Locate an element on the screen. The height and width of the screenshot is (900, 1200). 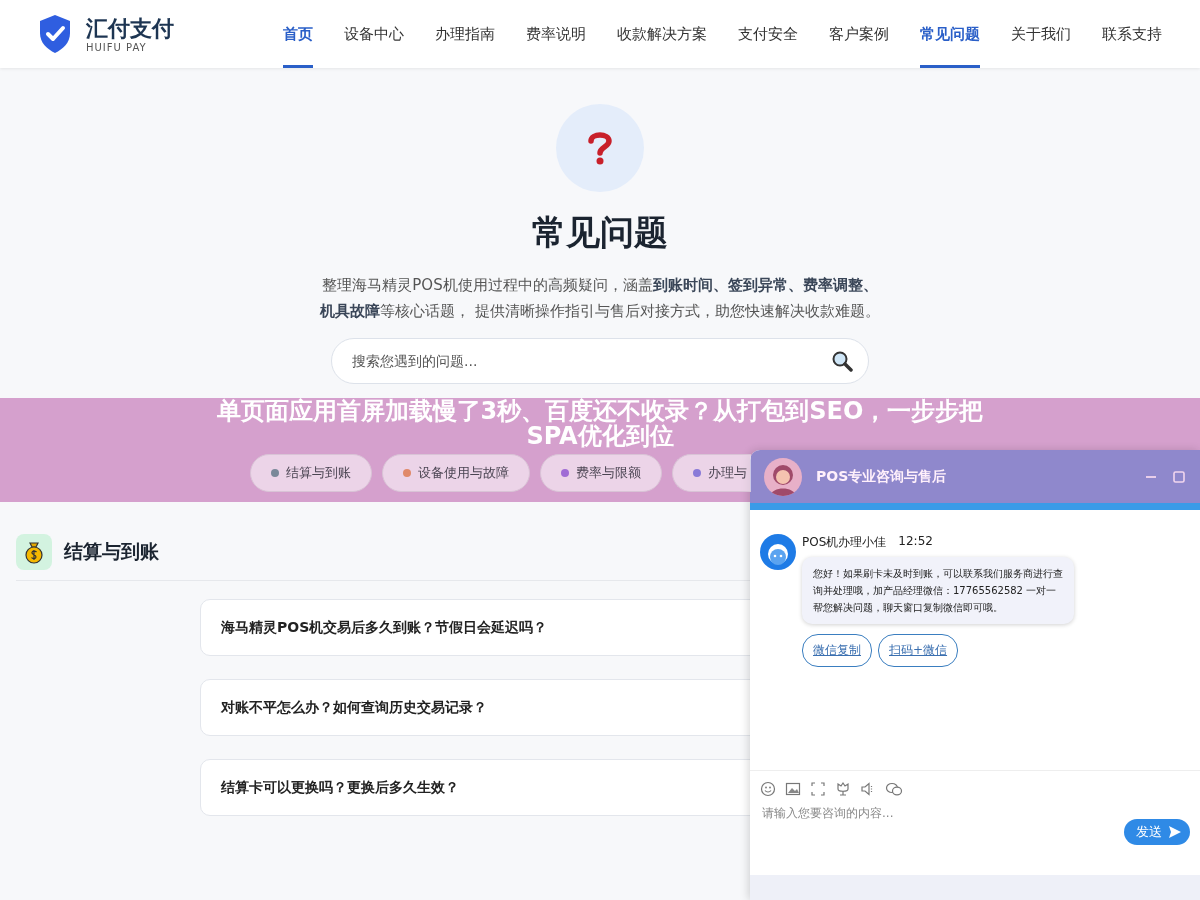
avatar-icon is located at coordinates (783, 476).